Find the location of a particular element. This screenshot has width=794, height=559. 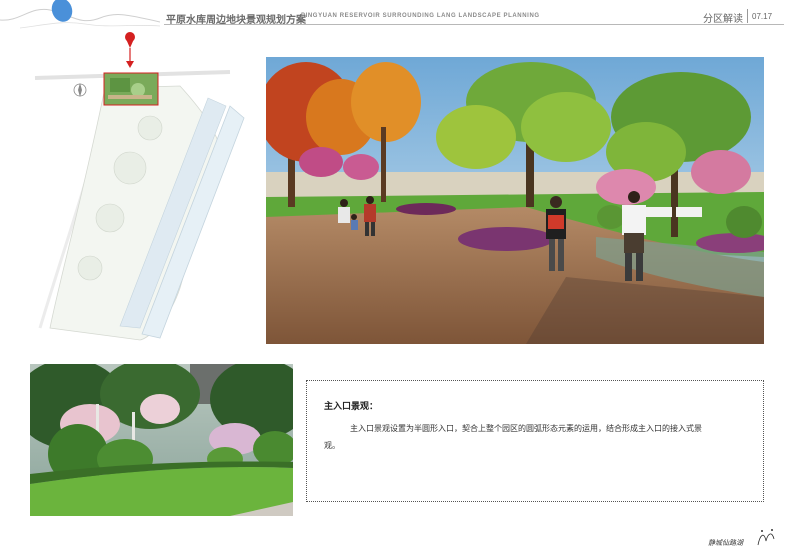

header-separator is located at coordinates (747, 16).